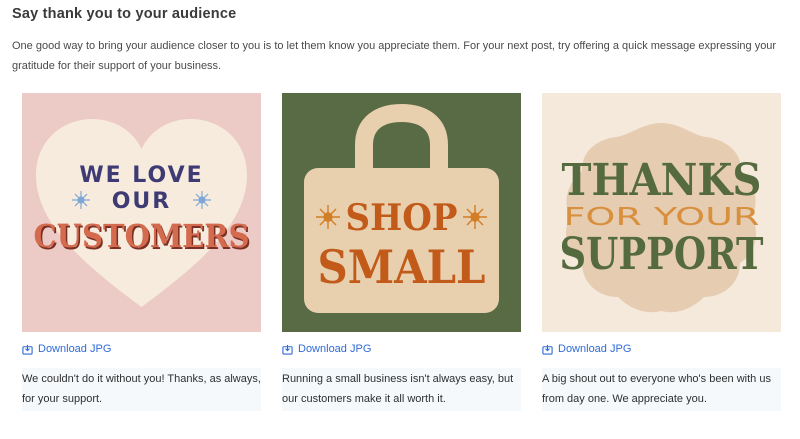  Describe the element at coordinates (402, 267) in the screenshot. I see `art-line: SMALL` at that location.